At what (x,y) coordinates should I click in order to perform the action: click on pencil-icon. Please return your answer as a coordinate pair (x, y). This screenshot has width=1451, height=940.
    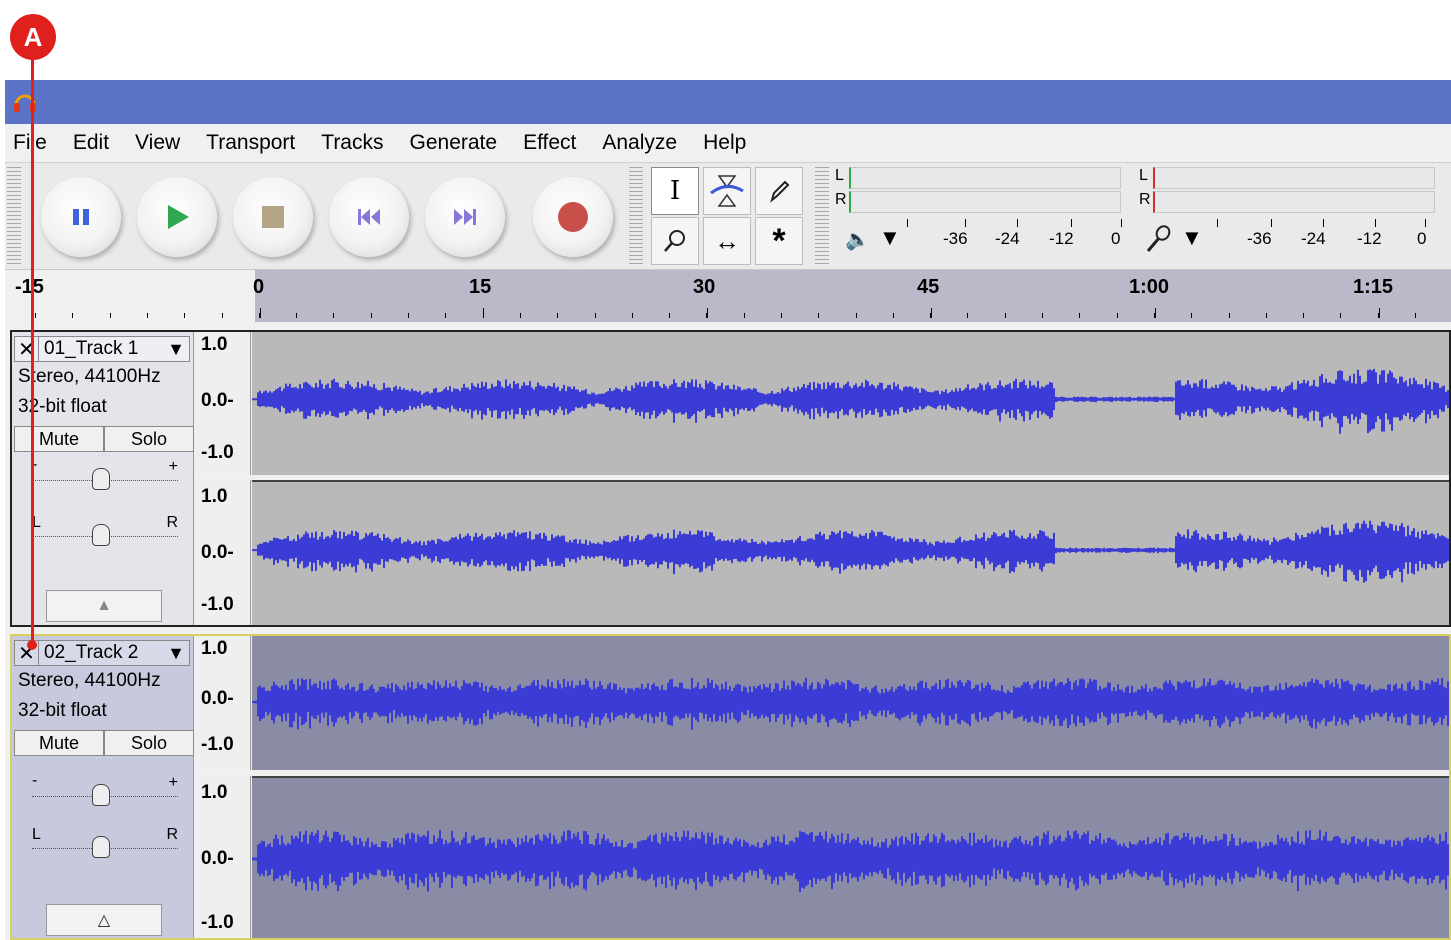
    Looking at the image, I should click on (780, 191).